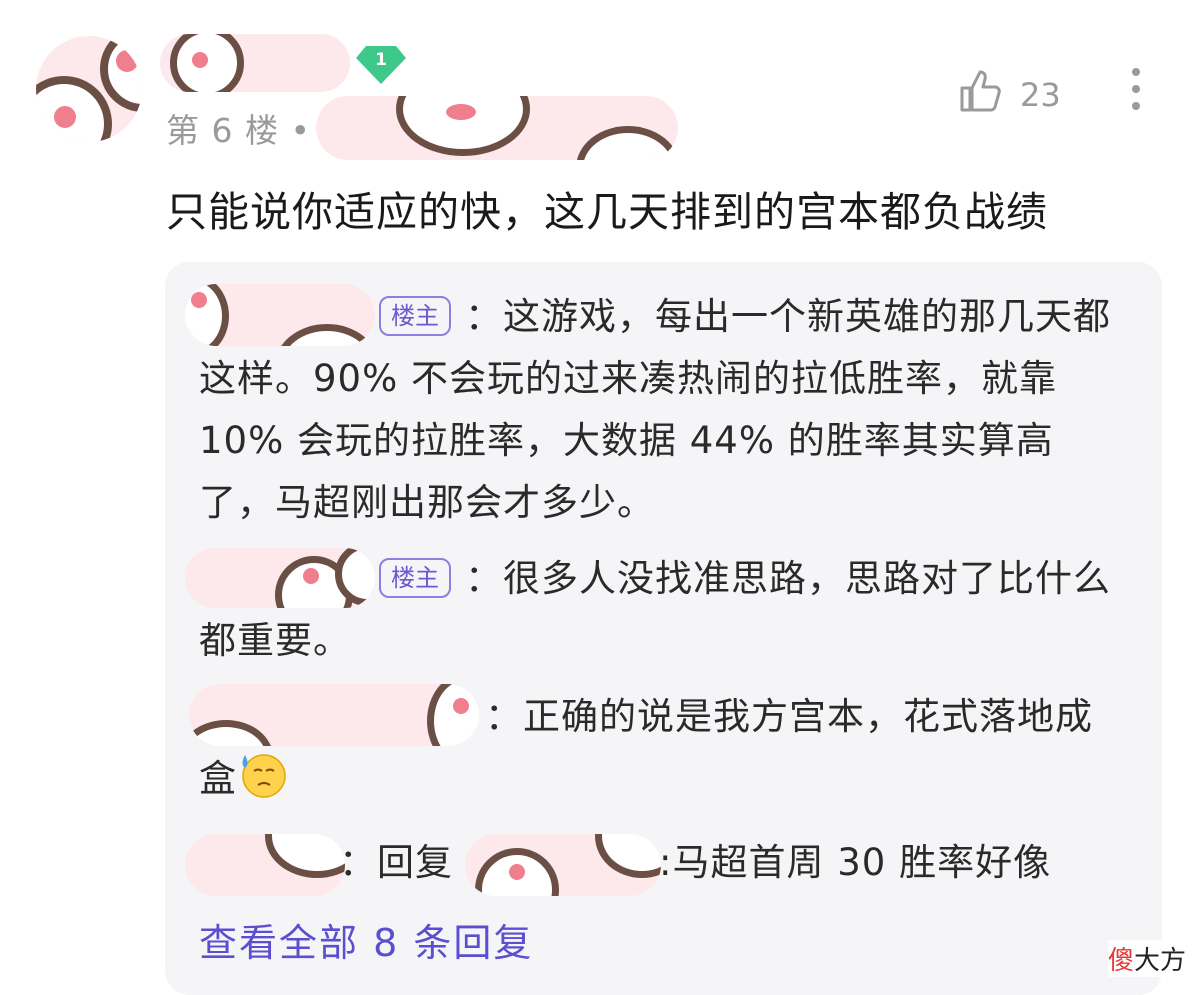  Describe the element at coordinates (655, 609) in the screenshot. I see `reply-text: ：很多人没找准思路，思路对了比什么都重要。` at that location.